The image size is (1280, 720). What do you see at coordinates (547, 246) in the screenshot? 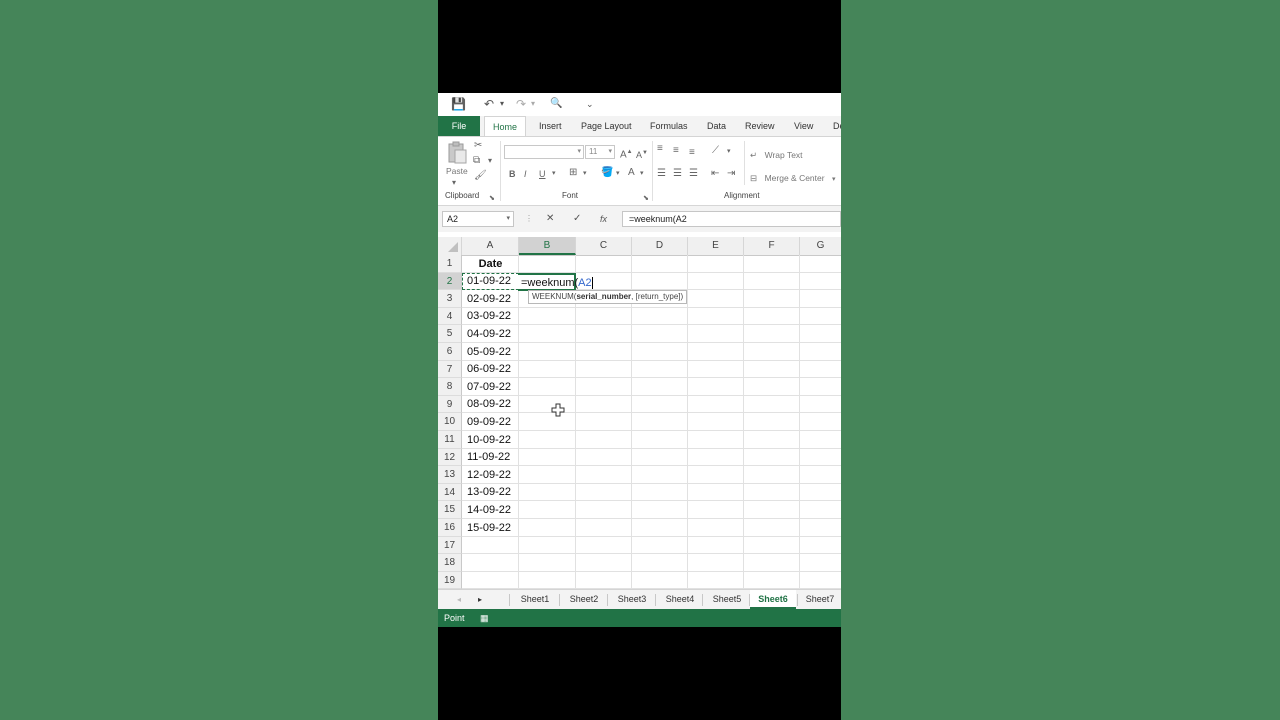
I see `column-header-b: B` at bounding box center [547, 246].